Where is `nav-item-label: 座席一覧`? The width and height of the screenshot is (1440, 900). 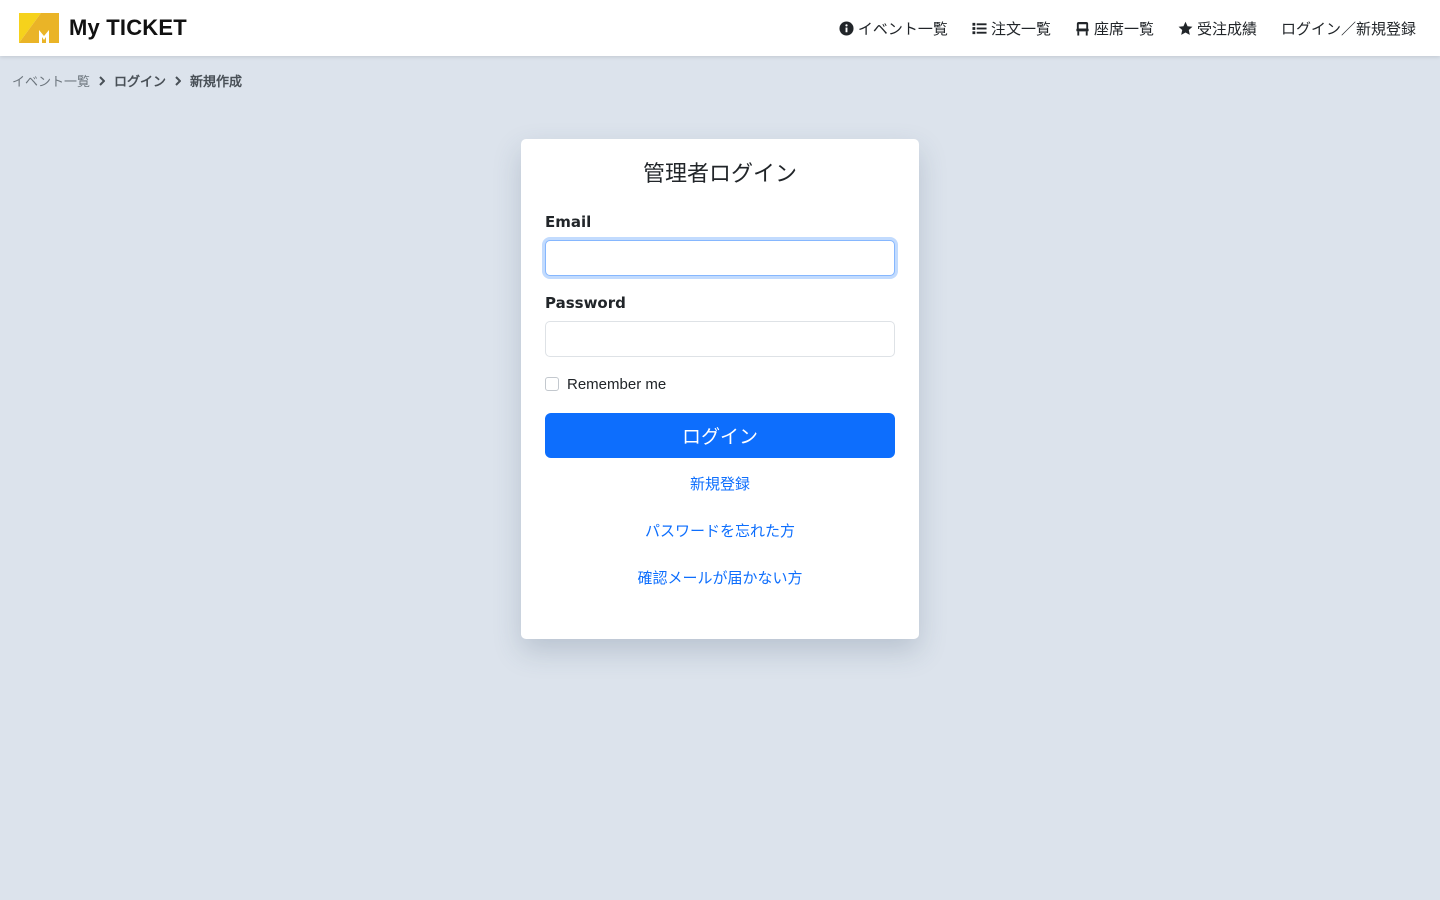 nav-item-label: 座席一覧 is located at coordinates (1123, 28).